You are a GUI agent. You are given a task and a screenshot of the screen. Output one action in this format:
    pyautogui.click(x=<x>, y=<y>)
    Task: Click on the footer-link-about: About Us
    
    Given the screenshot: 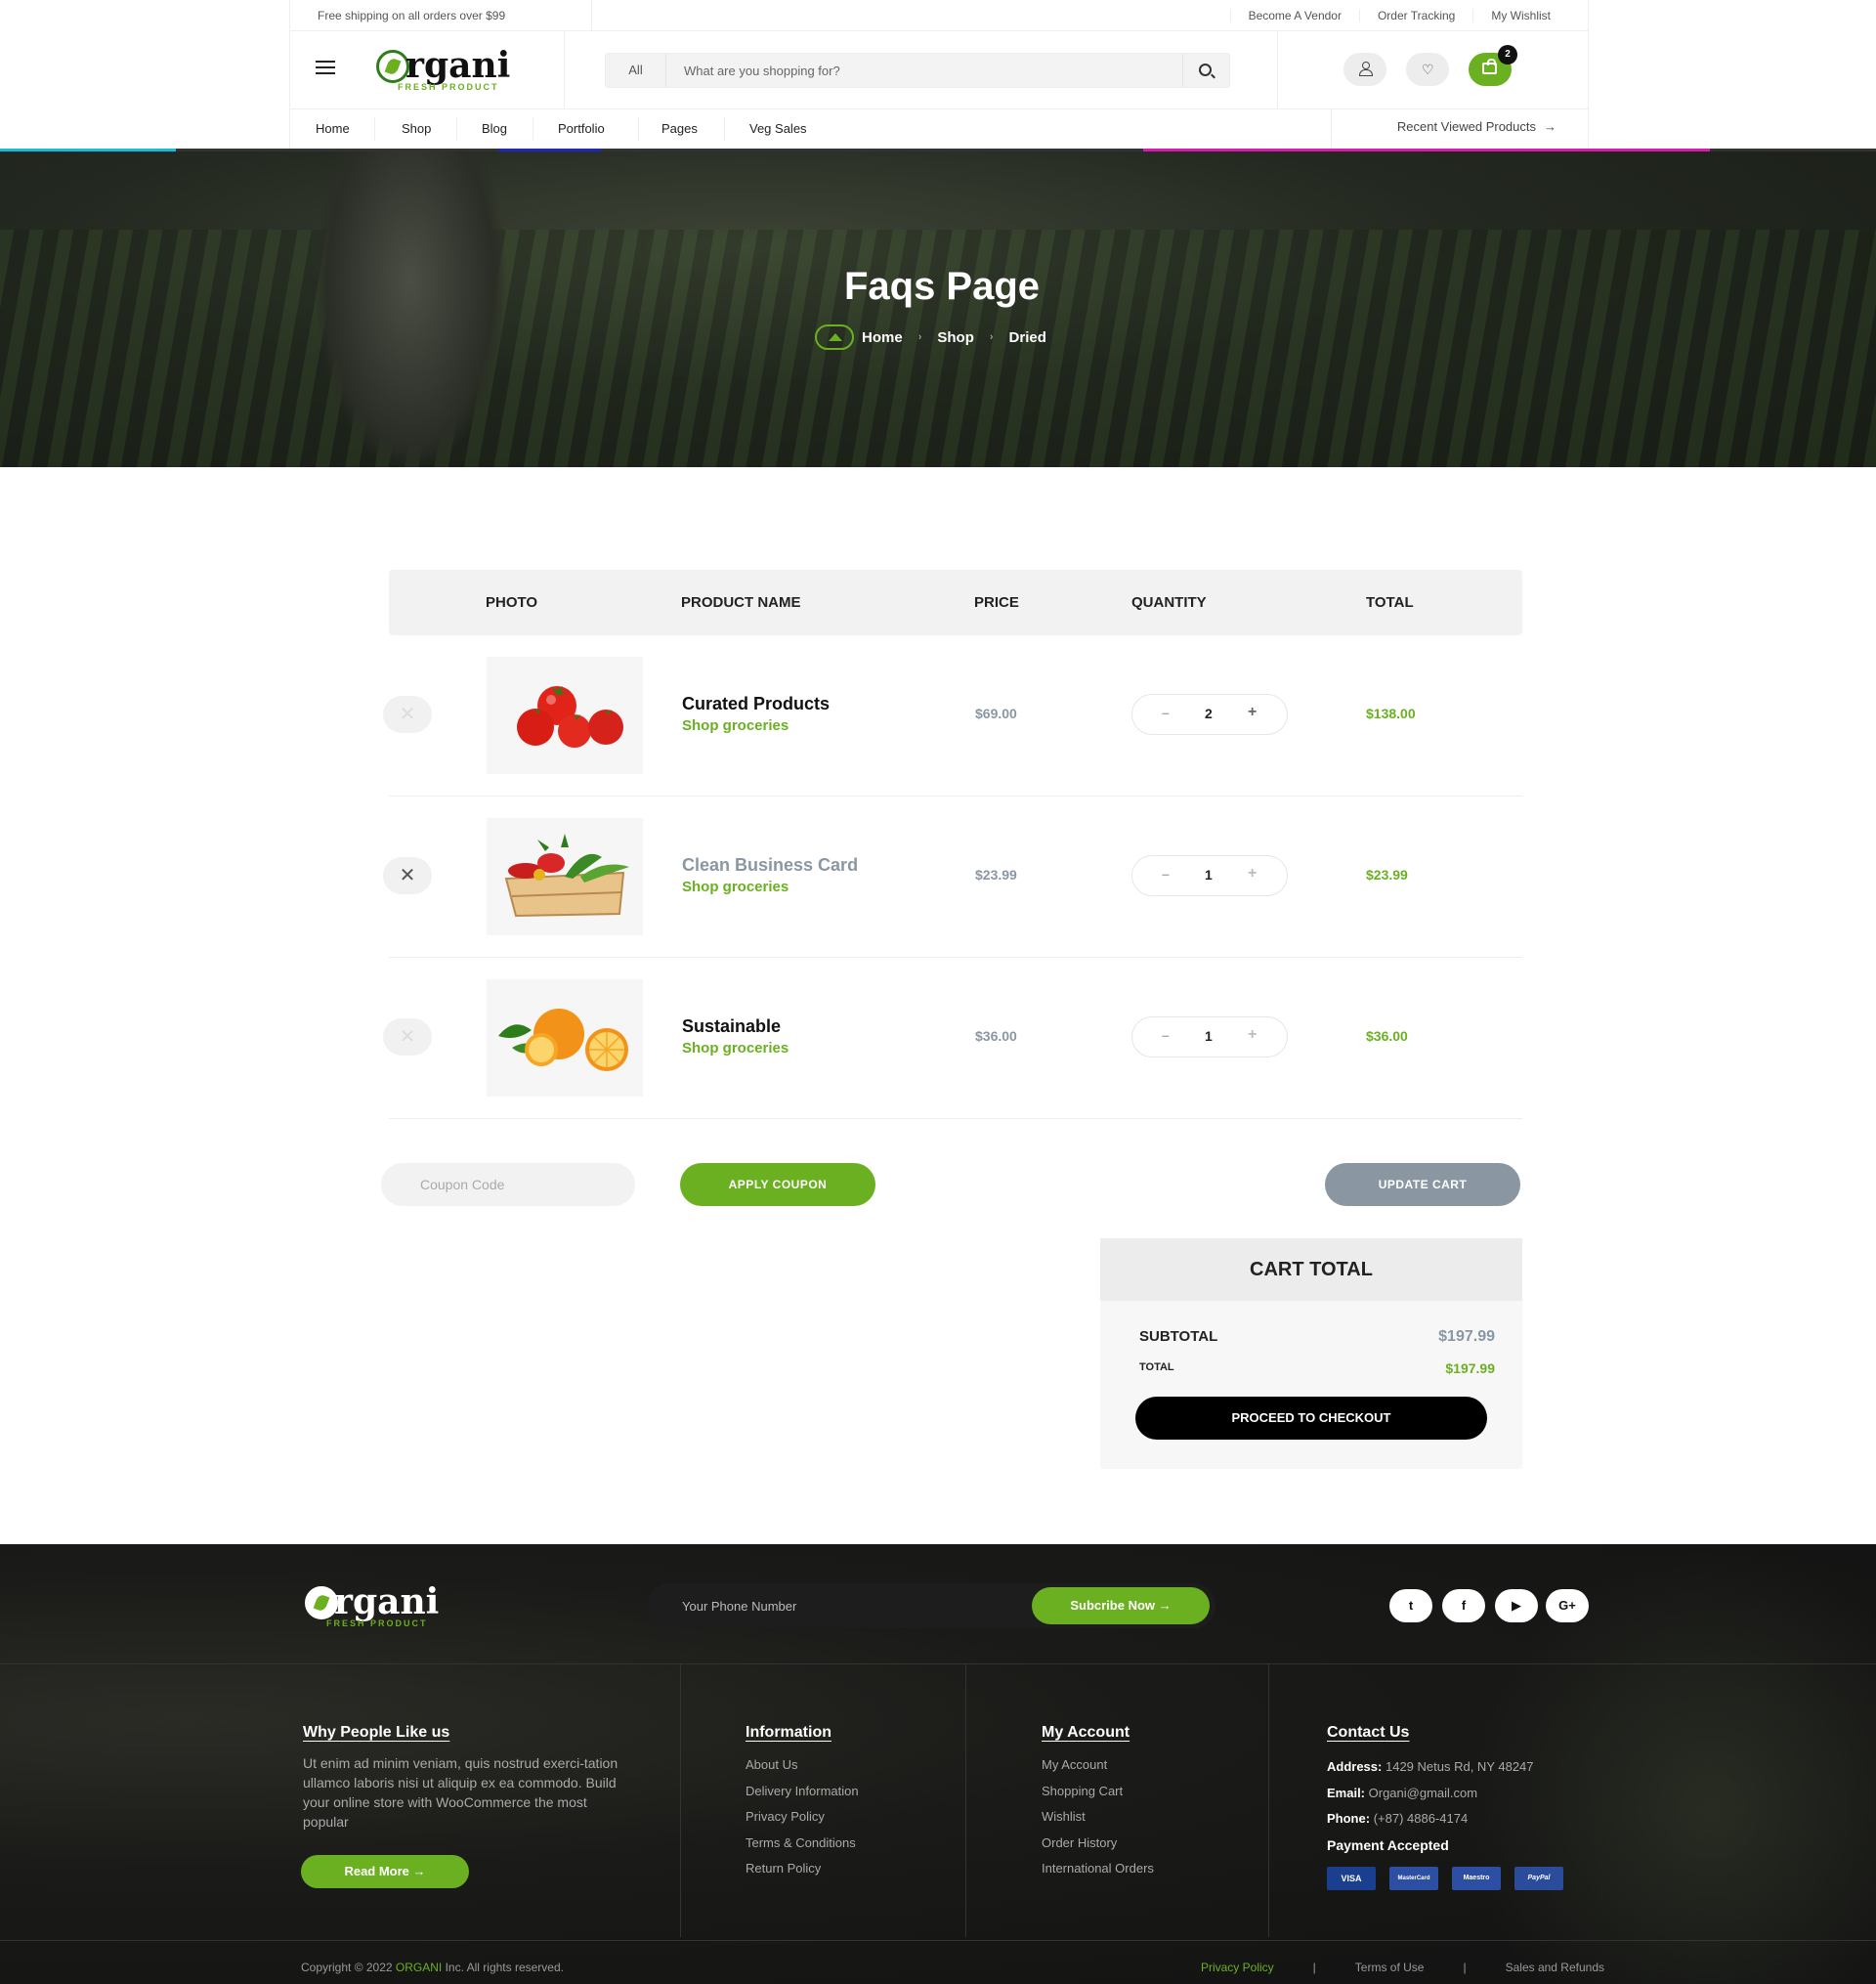 What is the action you would take?
    pyautogui.click(x=802, y=1770)
    